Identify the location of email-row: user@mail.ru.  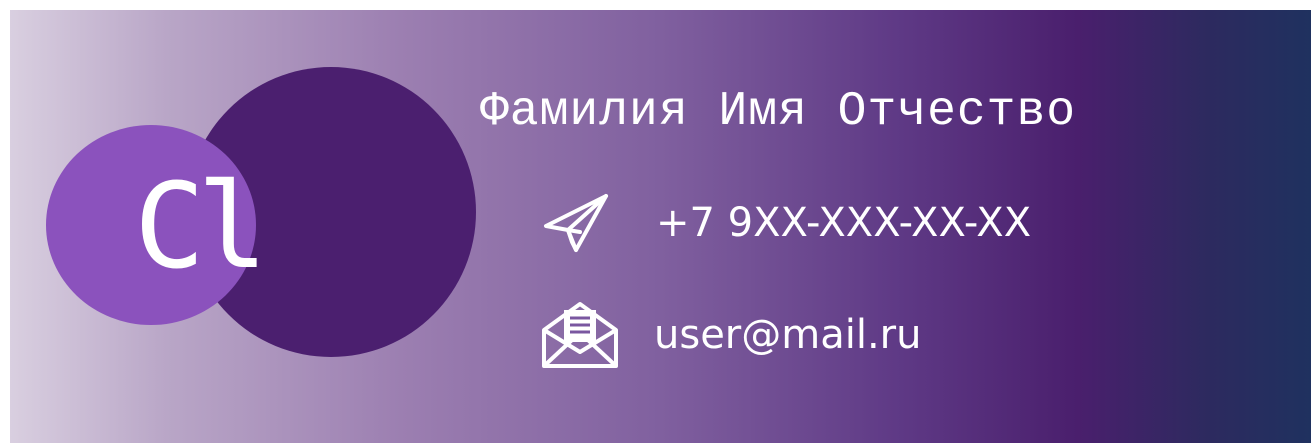
(730, 335).